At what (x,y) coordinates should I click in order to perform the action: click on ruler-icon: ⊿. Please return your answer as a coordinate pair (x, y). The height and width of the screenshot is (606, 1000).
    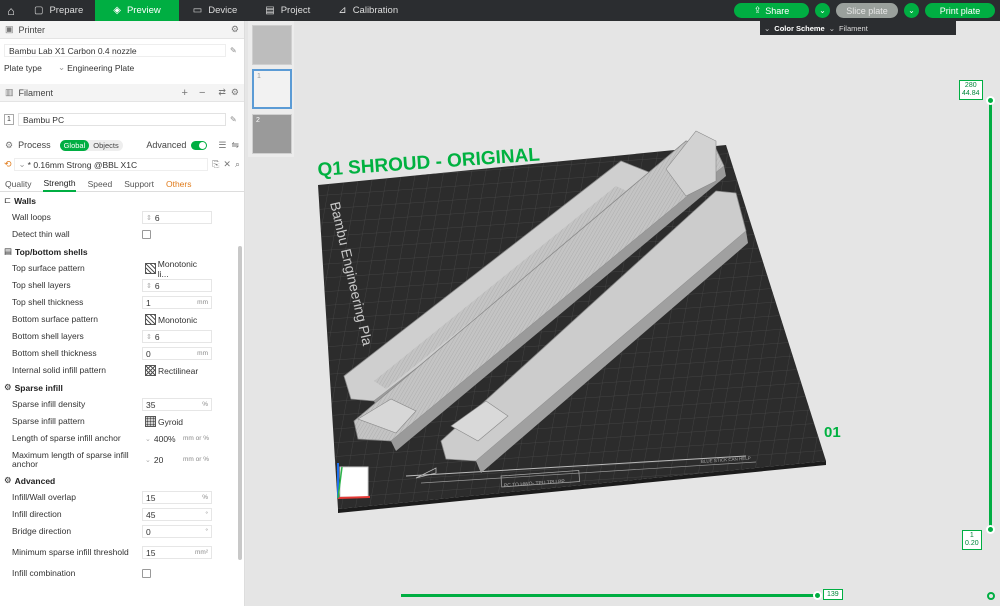
    Looking at the image, I should click on (342, 10).